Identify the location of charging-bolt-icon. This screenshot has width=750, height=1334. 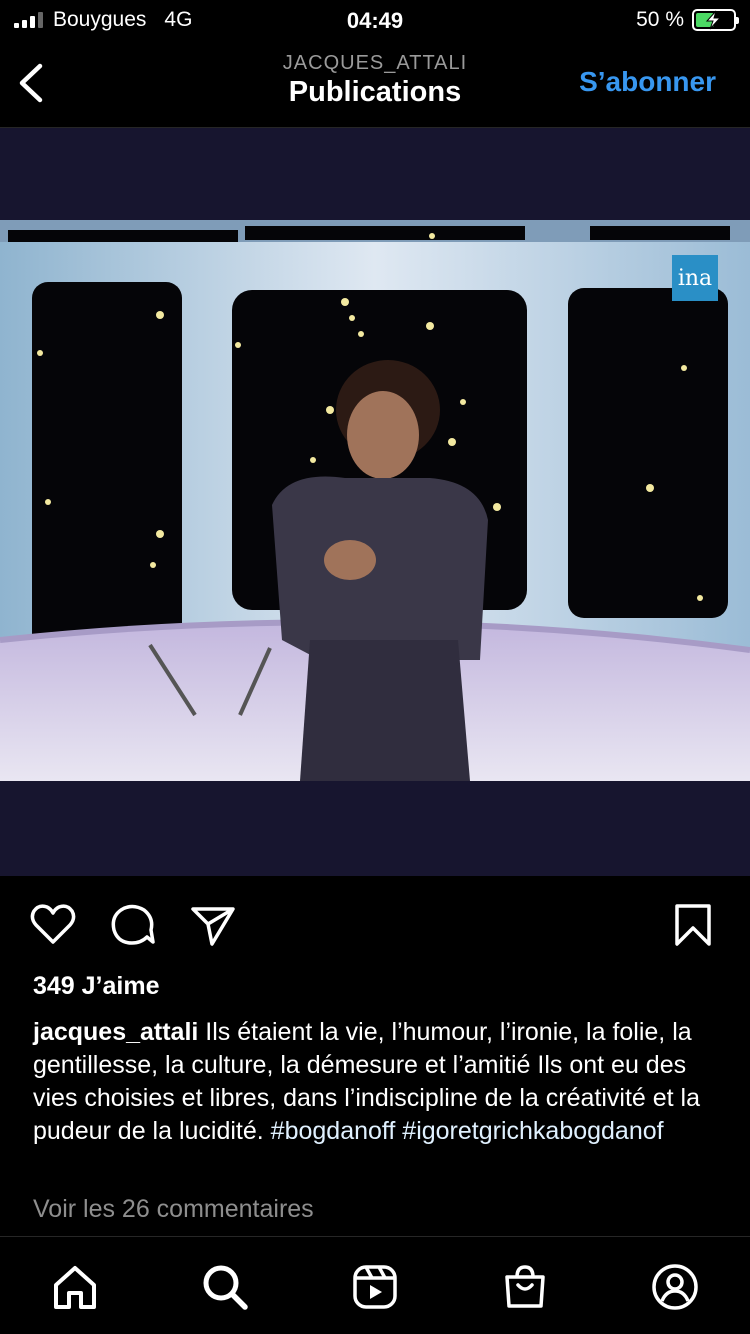
(713, 20).